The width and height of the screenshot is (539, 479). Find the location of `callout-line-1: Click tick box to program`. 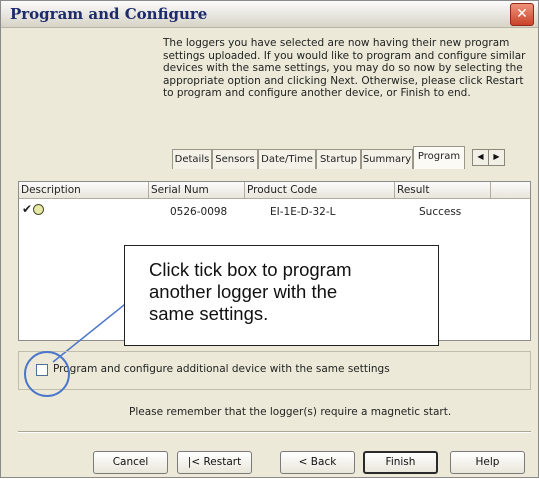

callout-line-1: Click tick box to program is located at coordinates (250, 269).